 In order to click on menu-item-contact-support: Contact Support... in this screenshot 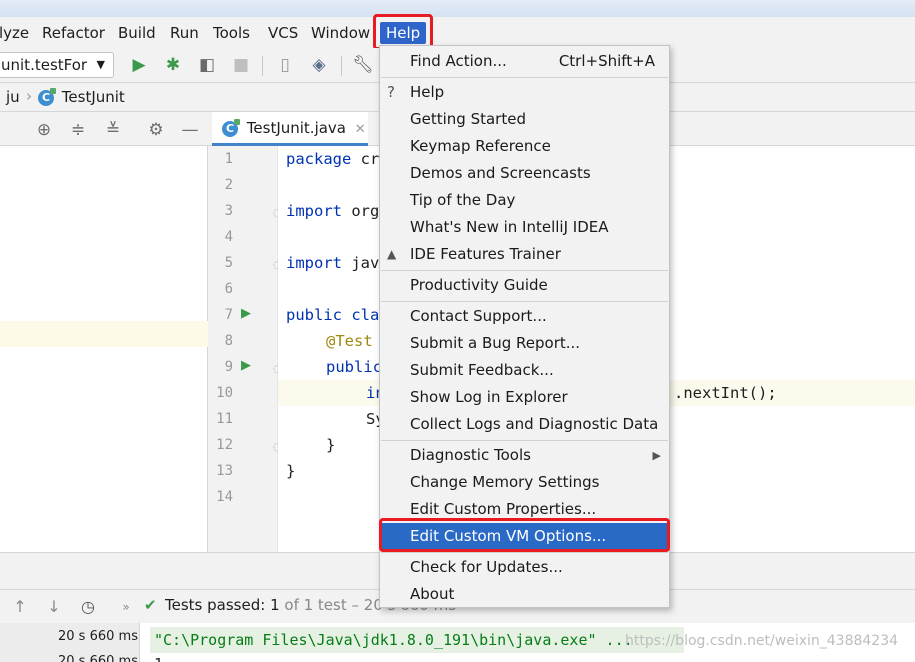, I will do `click(524, 316)`.